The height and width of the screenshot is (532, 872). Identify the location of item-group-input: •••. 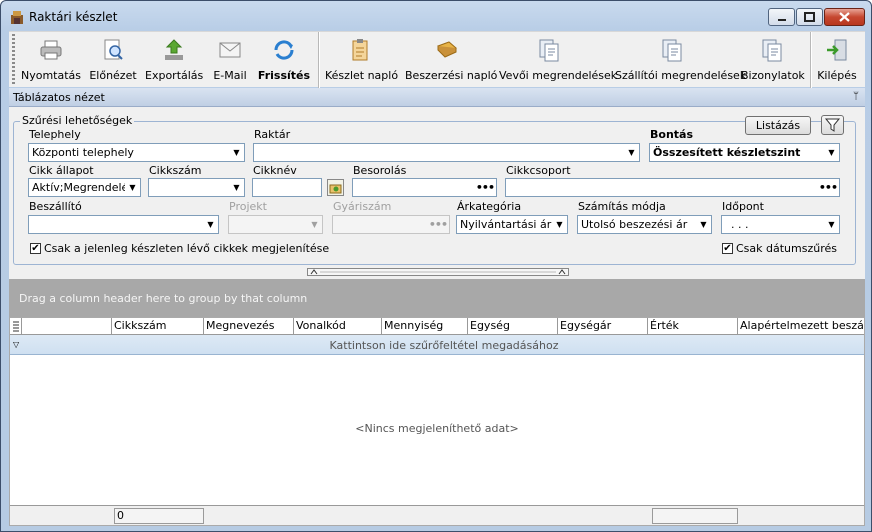
(672, 187).